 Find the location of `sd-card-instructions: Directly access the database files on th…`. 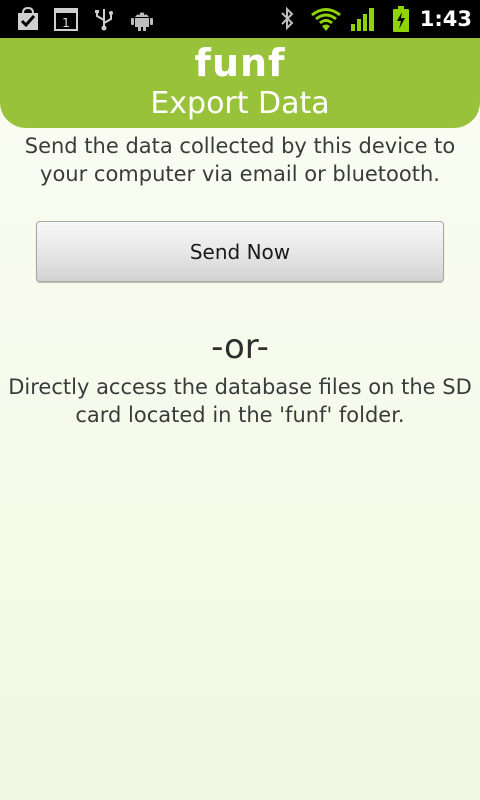

sd-card-instructions: Directly access the database files on th… is located at coordinates (240, 401).